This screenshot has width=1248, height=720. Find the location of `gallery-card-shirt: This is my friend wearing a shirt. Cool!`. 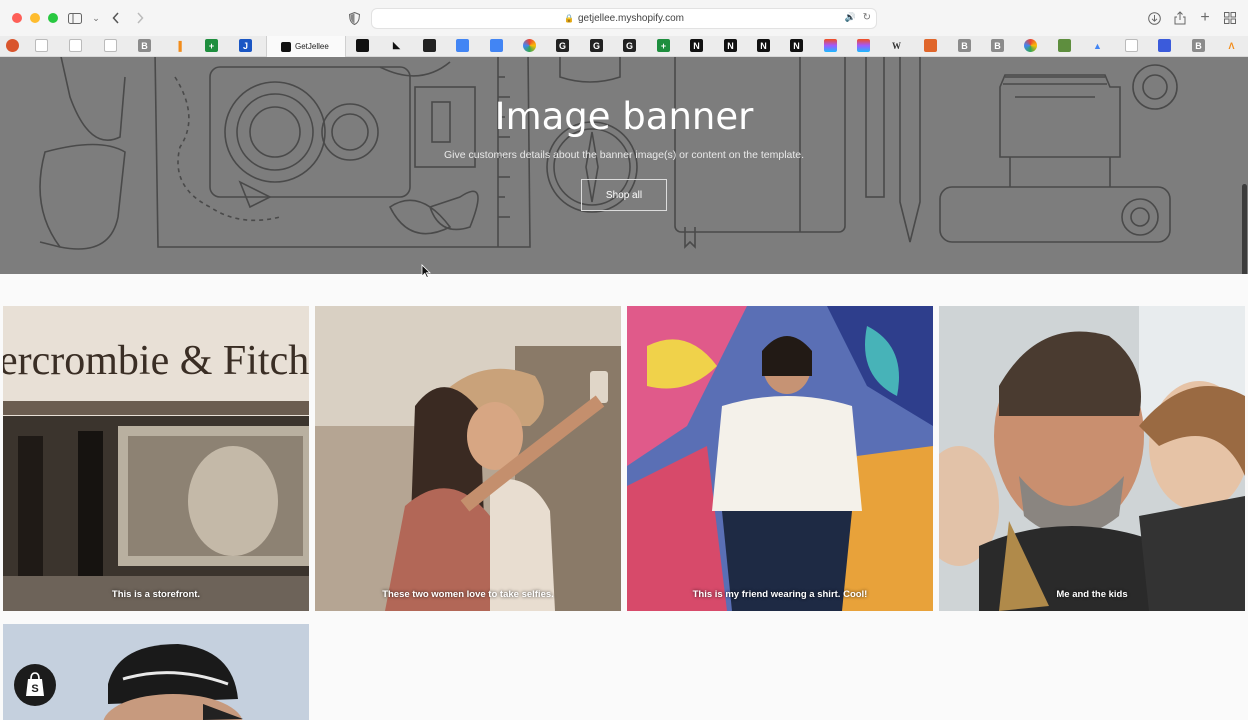

gallery-card-shirt: This is my friend wearing a shirt. Cool! is located at coordinates (780, 458).